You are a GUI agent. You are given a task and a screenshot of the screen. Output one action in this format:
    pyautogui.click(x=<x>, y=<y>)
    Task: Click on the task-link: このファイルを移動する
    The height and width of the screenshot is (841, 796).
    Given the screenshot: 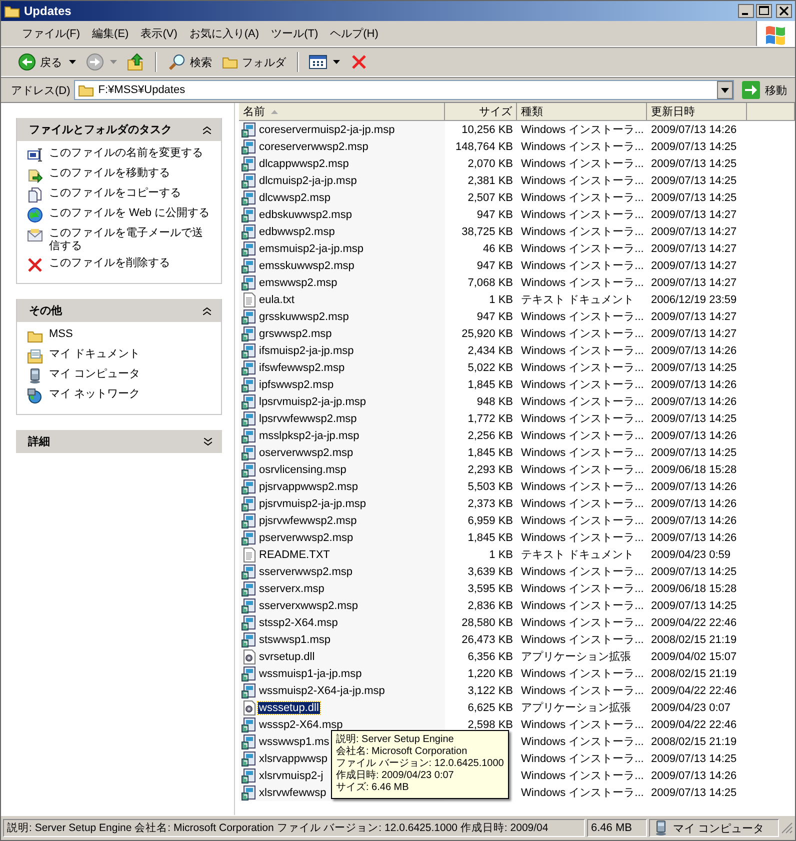 What is the action you would take?
    pyautogui.click(x=109, y=173)
    